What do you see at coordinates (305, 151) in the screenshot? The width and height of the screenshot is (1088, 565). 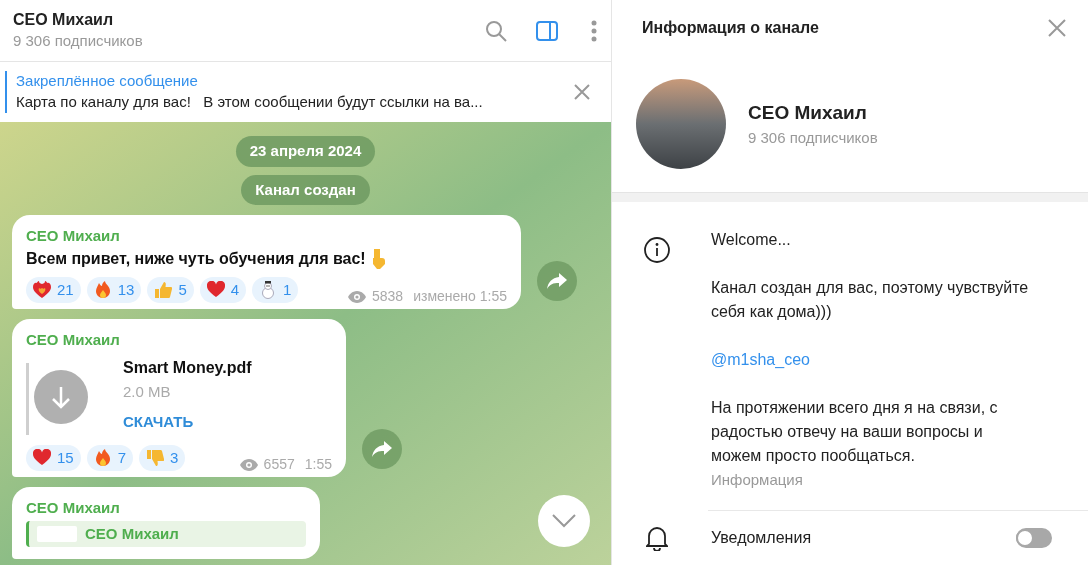 I see `service-message: 23 апреля 2024` at bounding box center [305, 151].